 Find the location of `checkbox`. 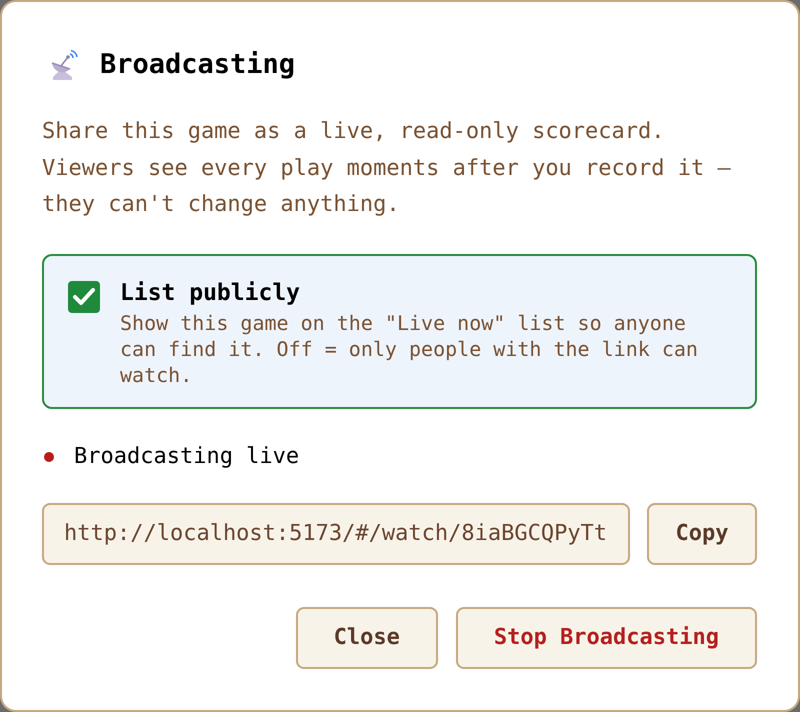

checkbox is located at coordinates (84, 296).